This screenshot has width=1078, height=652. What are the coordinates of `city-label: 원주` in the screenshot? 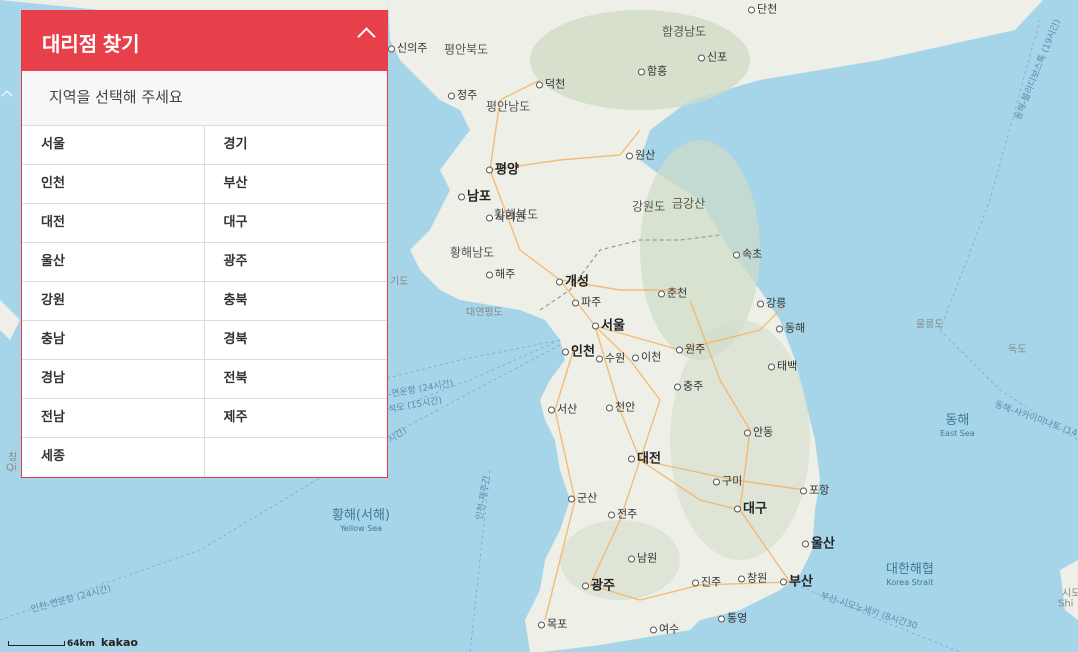 It's located at (690, 349).